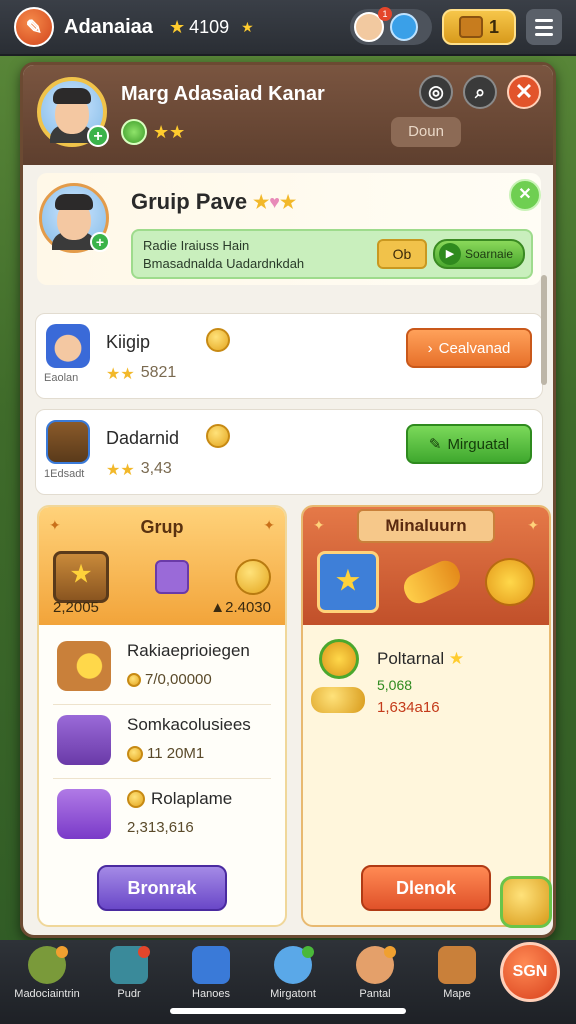 This screenshot has height=1024, width=576. I want to click on player-sub: Eaolan, so click(61, 378).